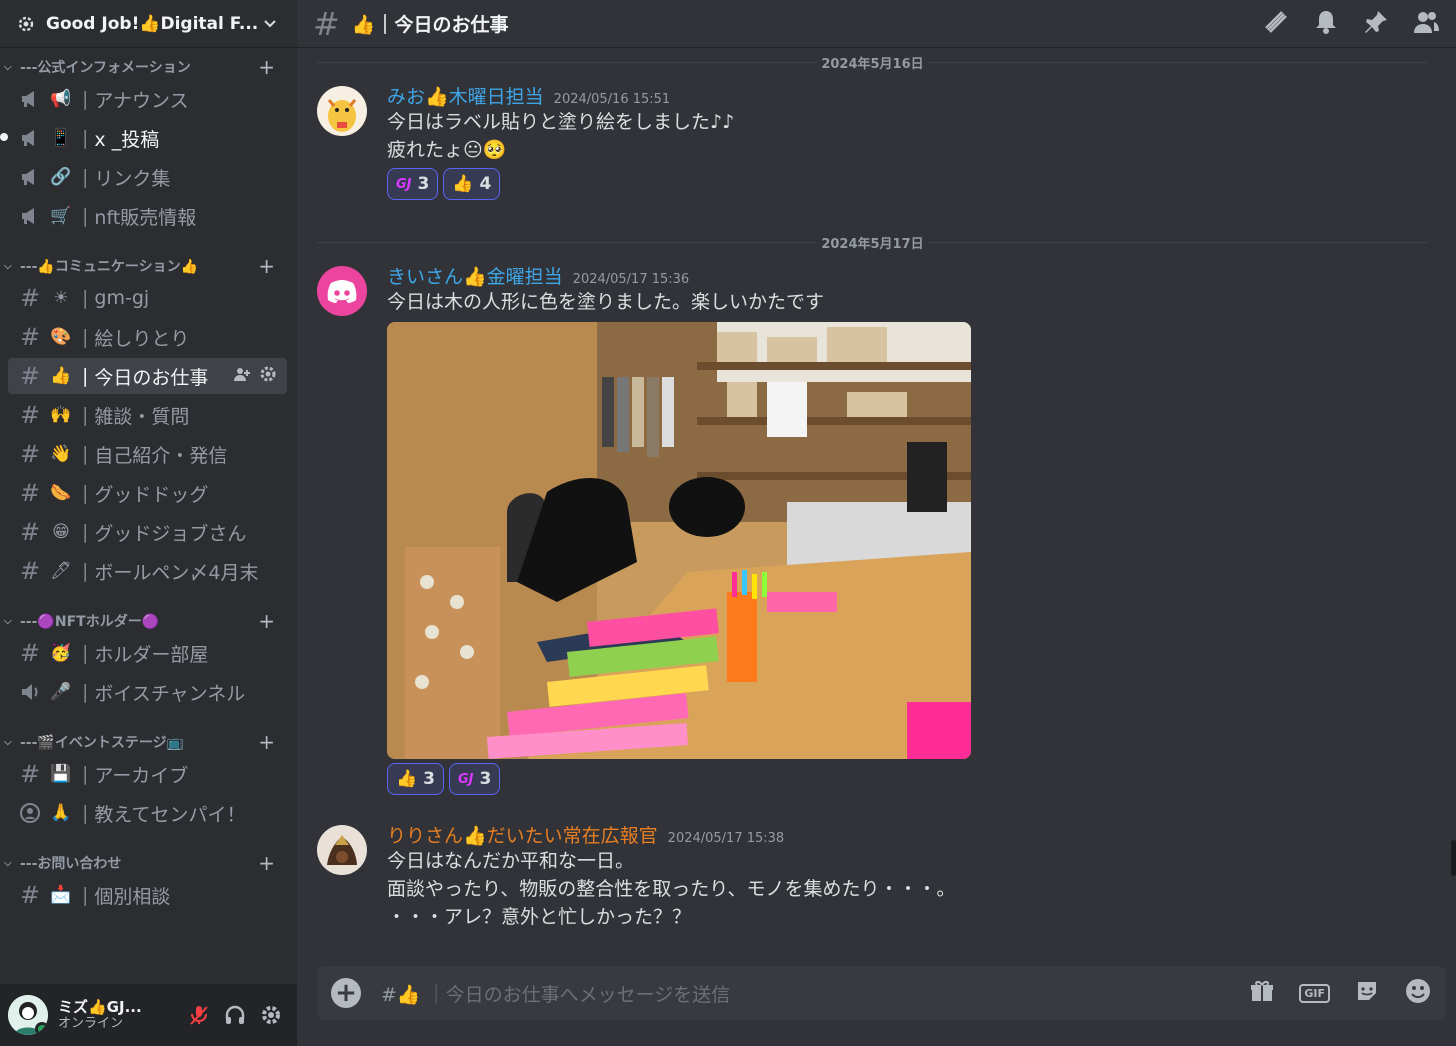 Image resolution: width=1456 pixels, height=1046 pixels. What do you see at coordinates (522, 834) in the screenshot?
I see `author-name: りりさん👍だいたい常在広報官` at bounding box center [522, 834].